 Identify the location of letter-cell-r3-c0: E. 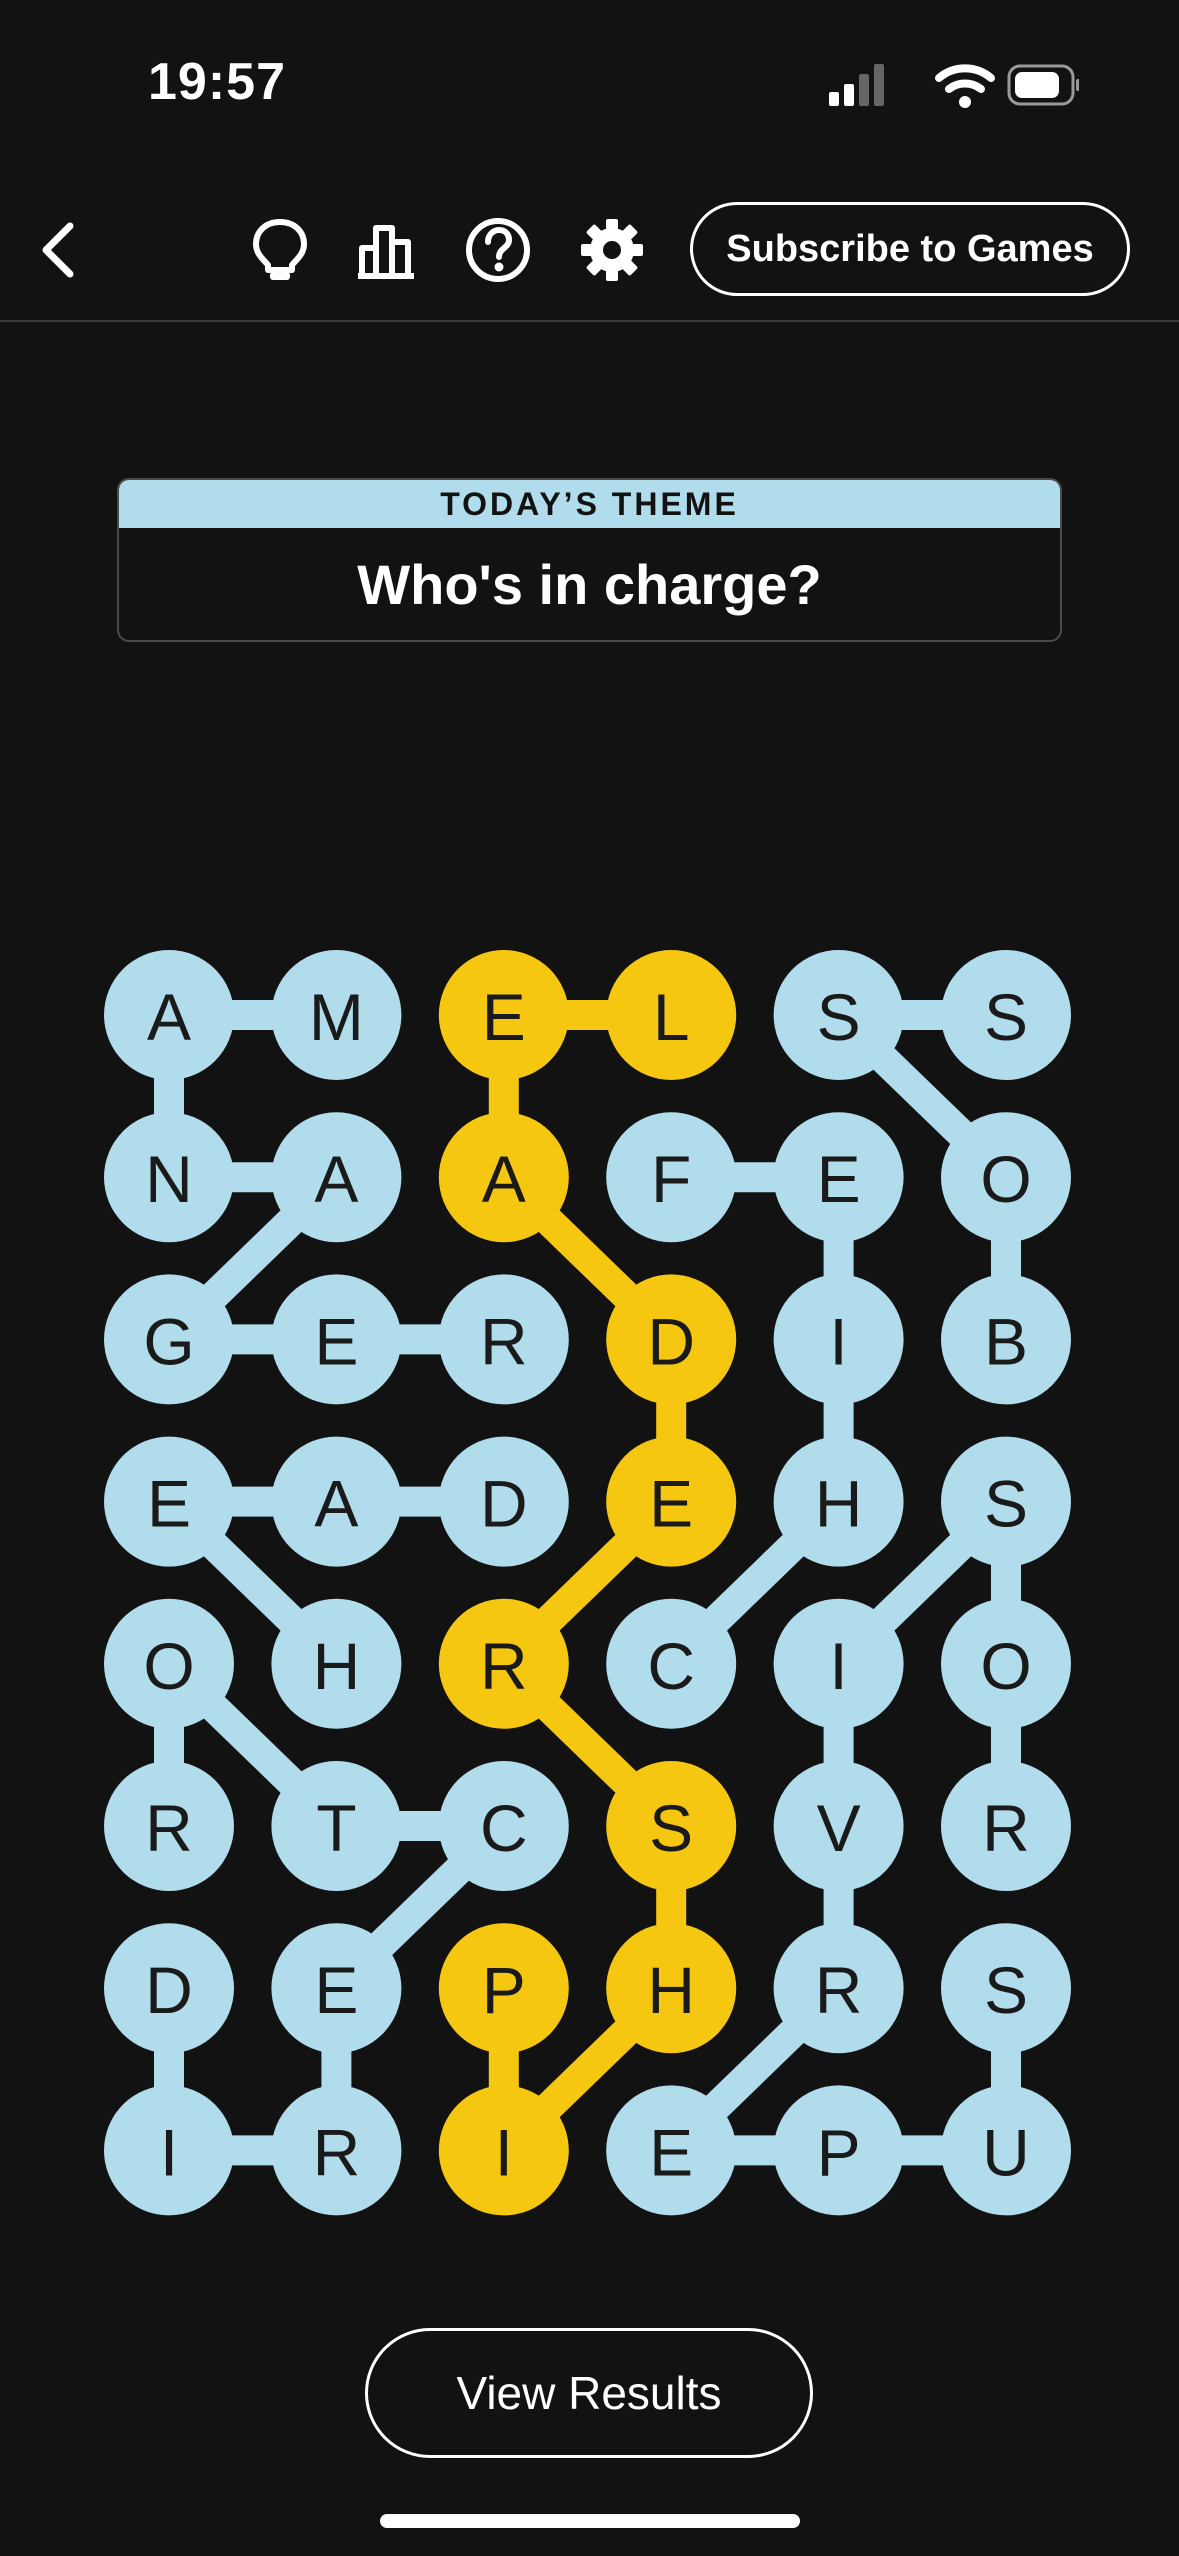
(169, 1501).